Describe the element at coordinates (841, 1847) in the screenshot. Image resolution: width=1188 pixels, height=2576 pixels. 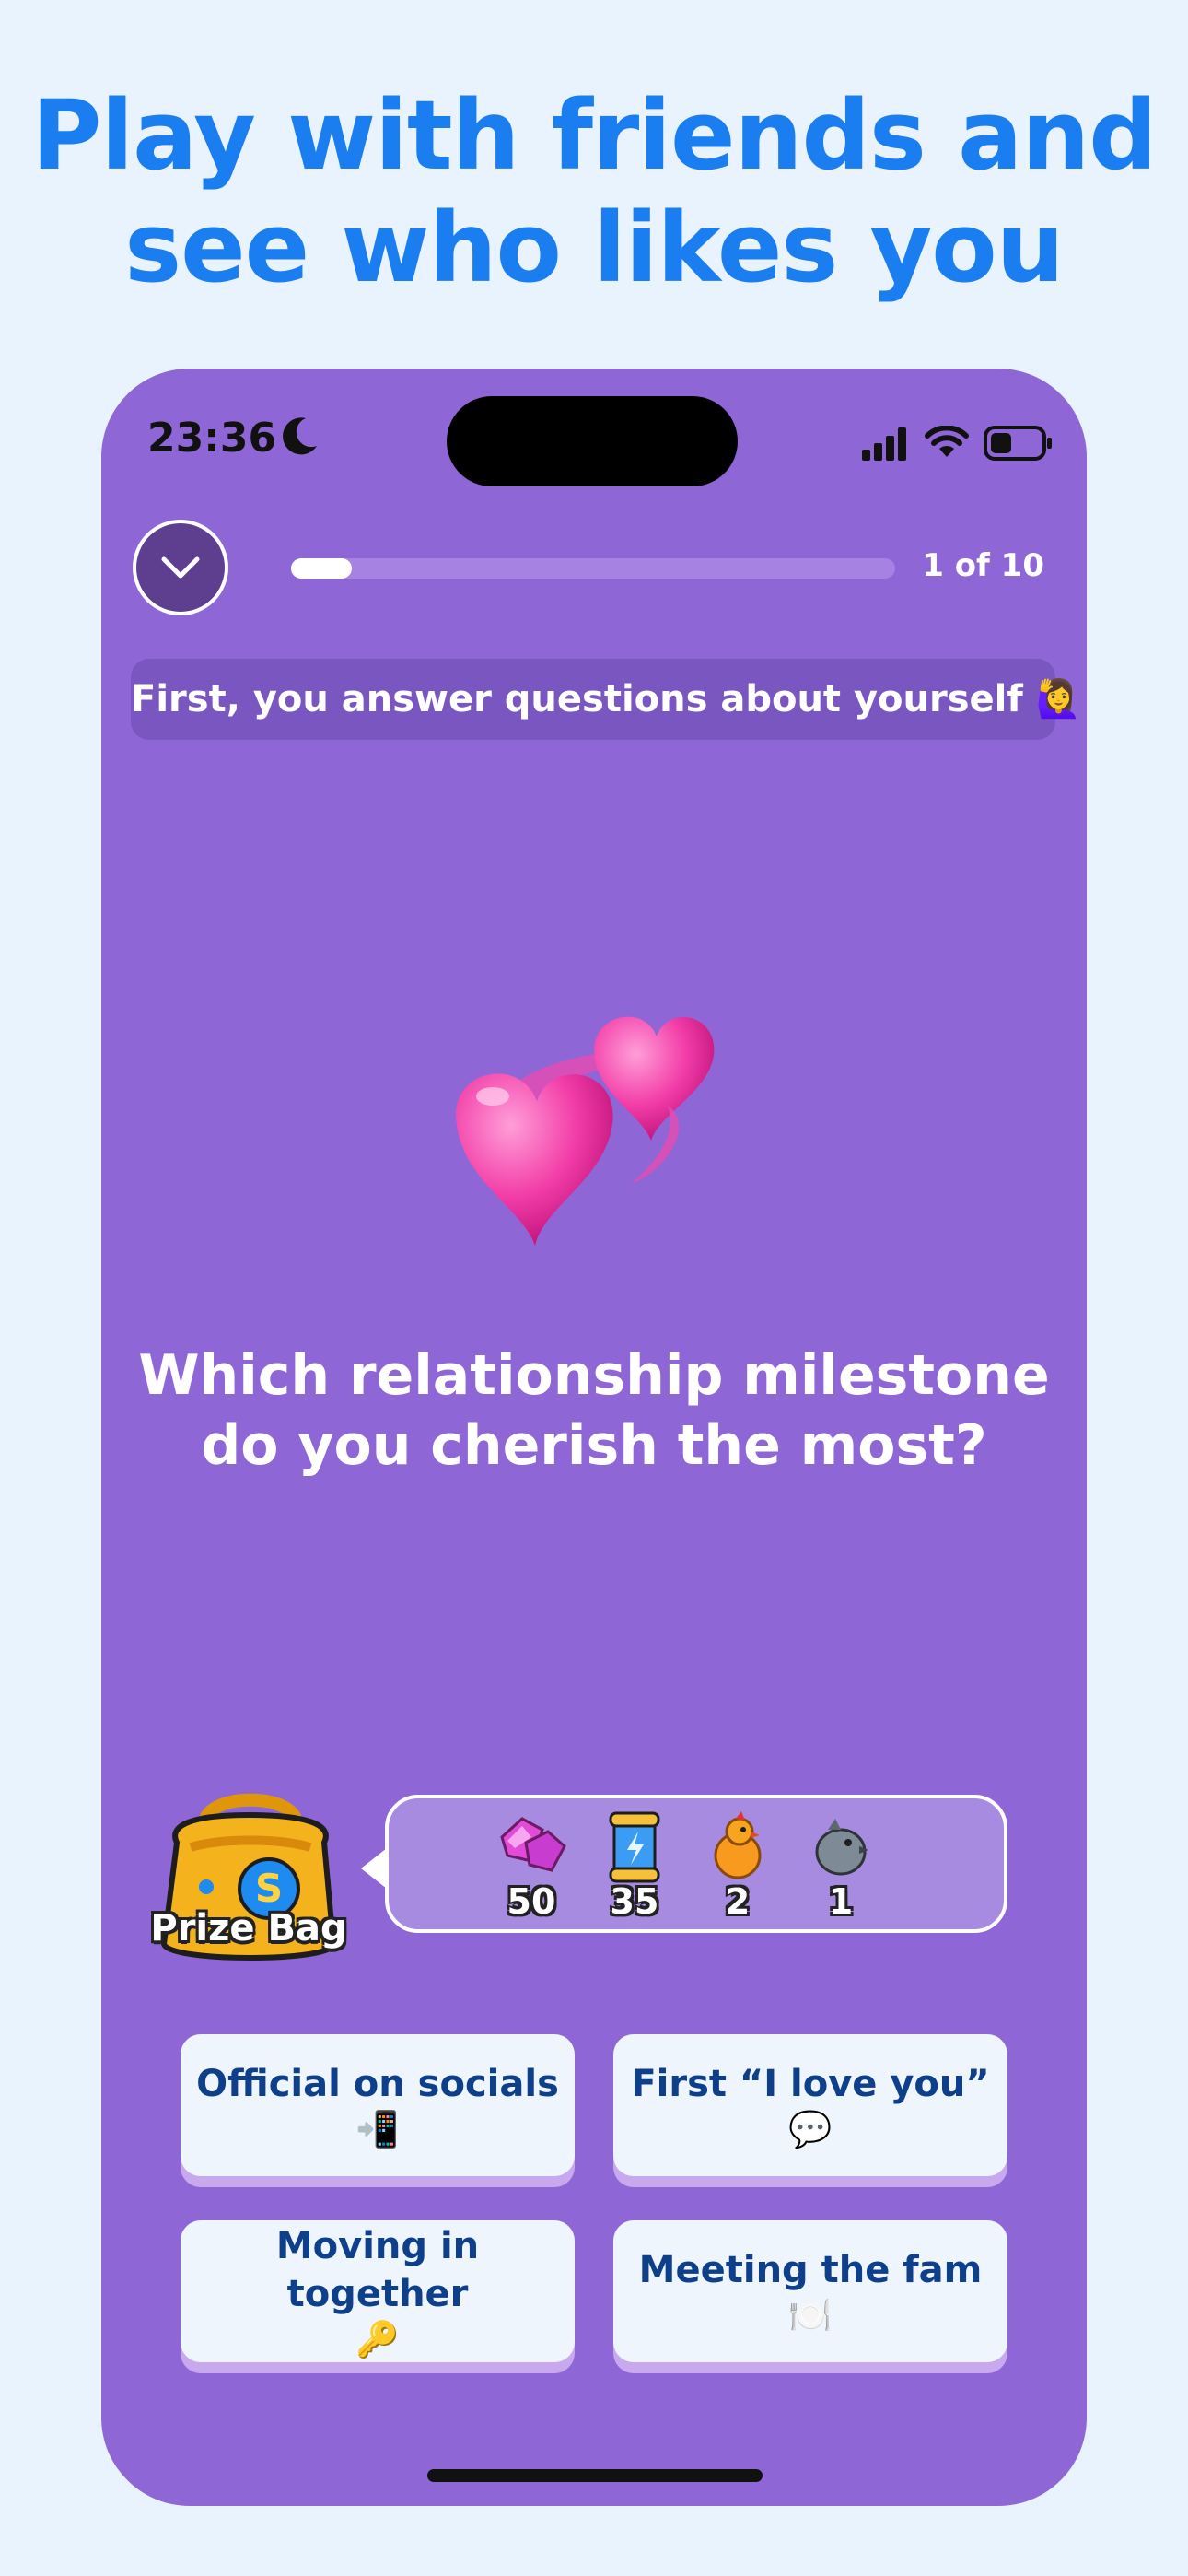
I see `gray-bird-icon` at that location.